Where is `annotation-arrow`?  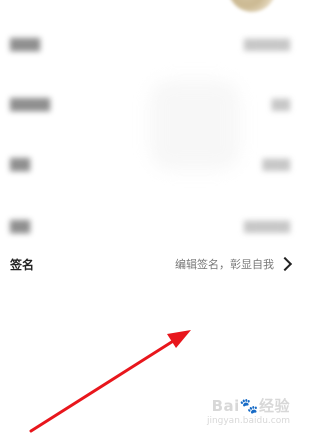 annotation-arrow is located at coordinates (110, 381).